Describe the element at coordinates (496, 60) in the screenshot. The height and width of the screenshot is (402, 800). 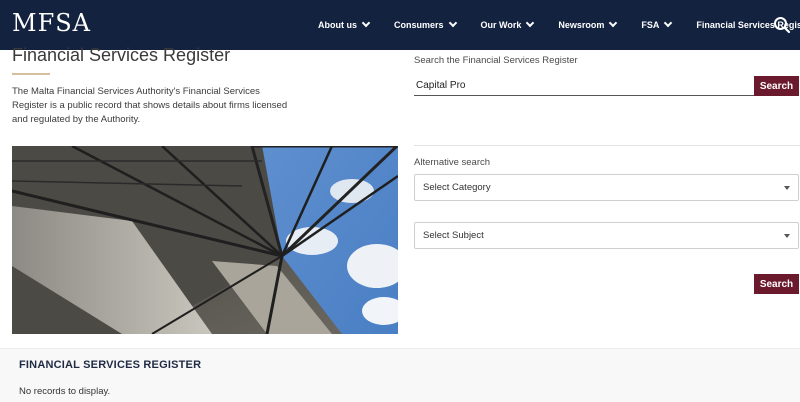
I see `search-label: Search the Financial Services Register` at that location.